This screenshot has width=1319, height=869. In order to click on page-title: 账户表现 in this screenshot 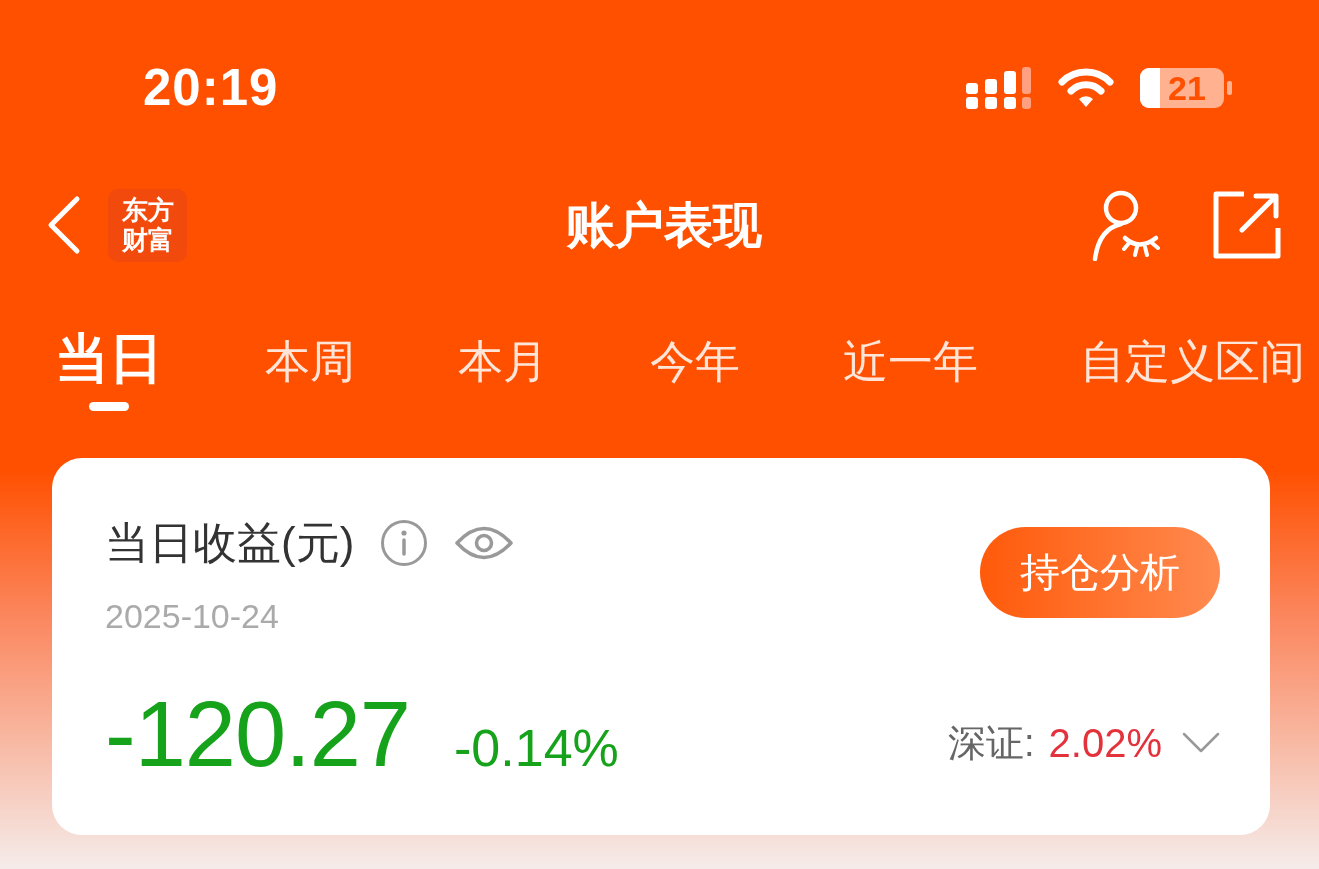, I will do `click(663, 225)`.